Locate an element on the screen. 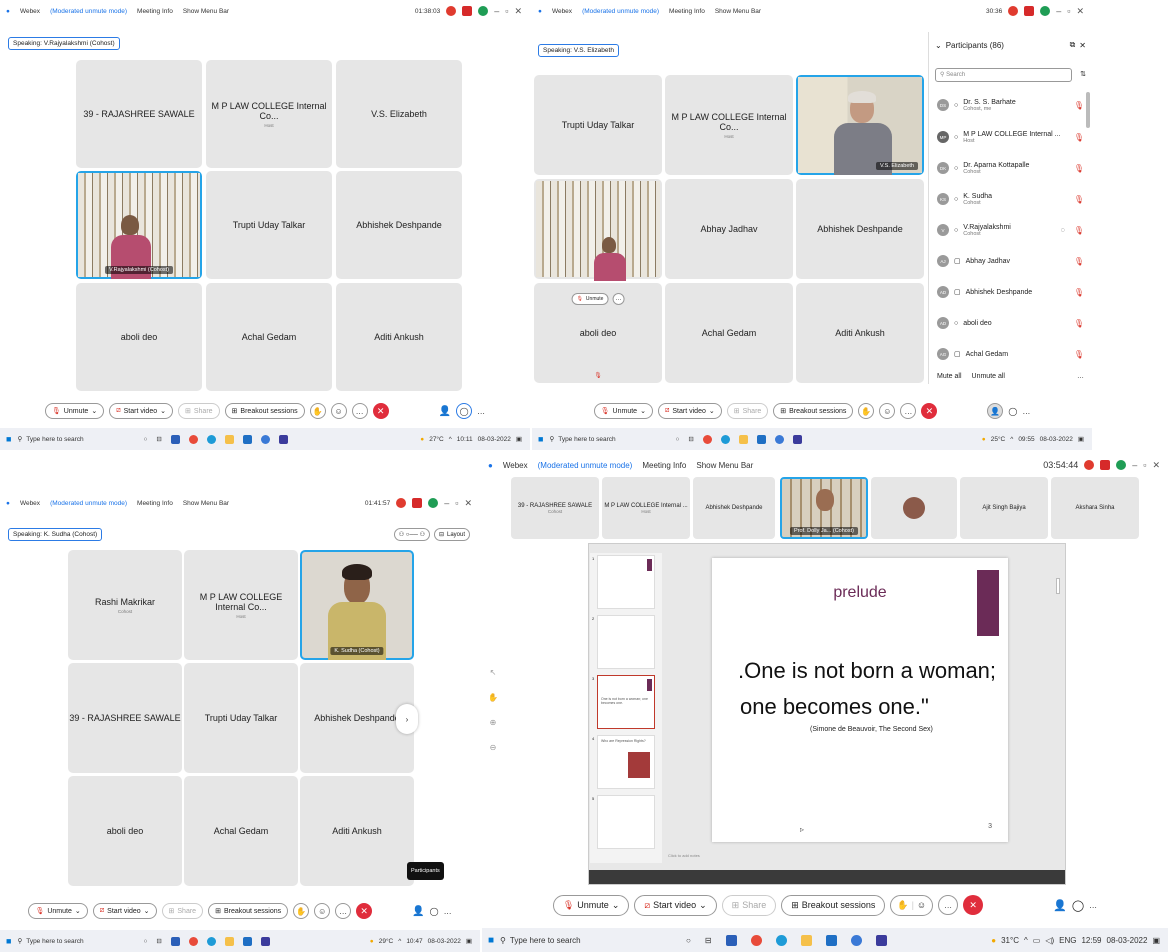 The height and width of the screenshot is (952, 1168). close-icon: ✕ is located at coordinates (1080, 11).